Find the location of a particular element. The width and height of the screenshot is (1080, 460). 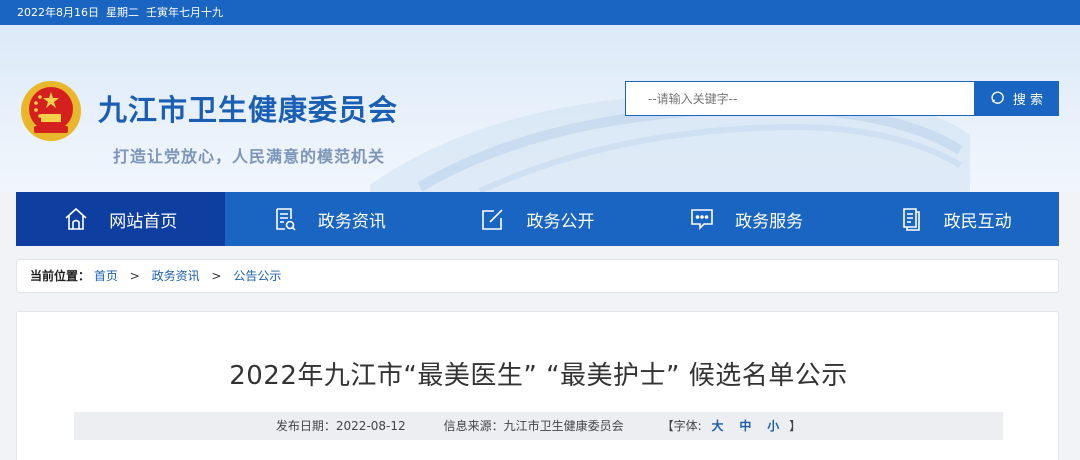

search-button: 搜 索 is located at coordinates (1016, 98).